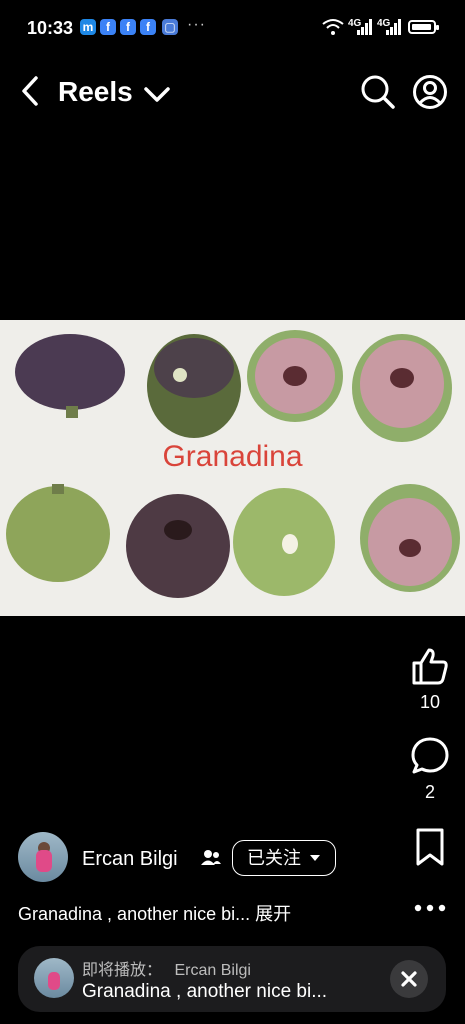 Image resolution: width=465 pixels, height=1024 pixels. I want to click on up-next-prefix: 即将播放：, so click(122, 970).